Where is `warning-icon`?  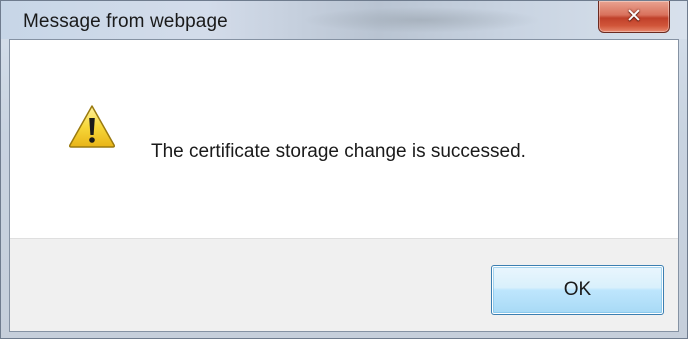 warning-icon is located at coordinates (92, 126).